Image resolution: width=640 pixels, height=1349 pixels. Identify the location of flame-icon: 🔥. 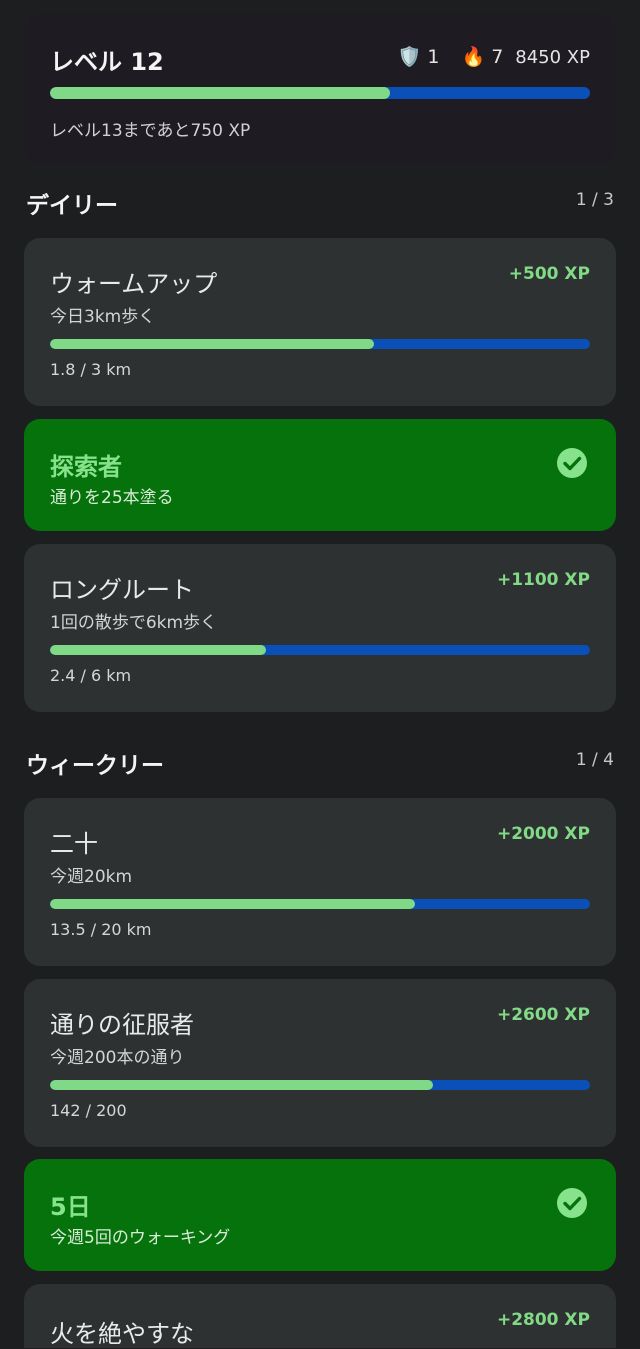
(473, 56).